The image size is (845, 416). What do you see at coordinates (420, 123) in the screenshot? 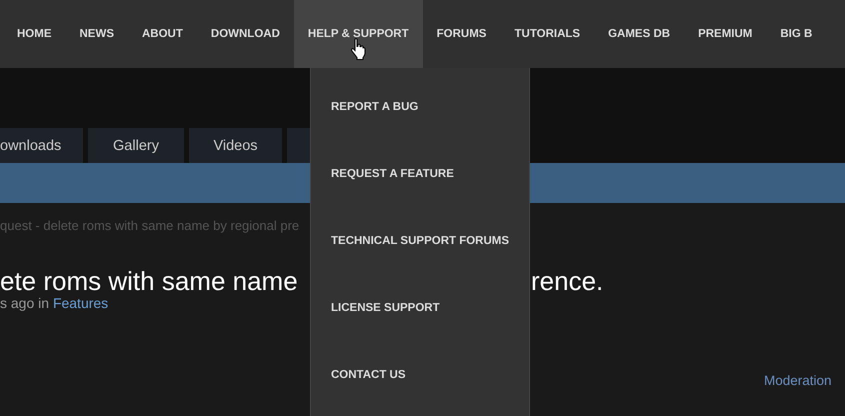
I see `menu-item: REPORT A BUG` at bounding box center [420, 123].